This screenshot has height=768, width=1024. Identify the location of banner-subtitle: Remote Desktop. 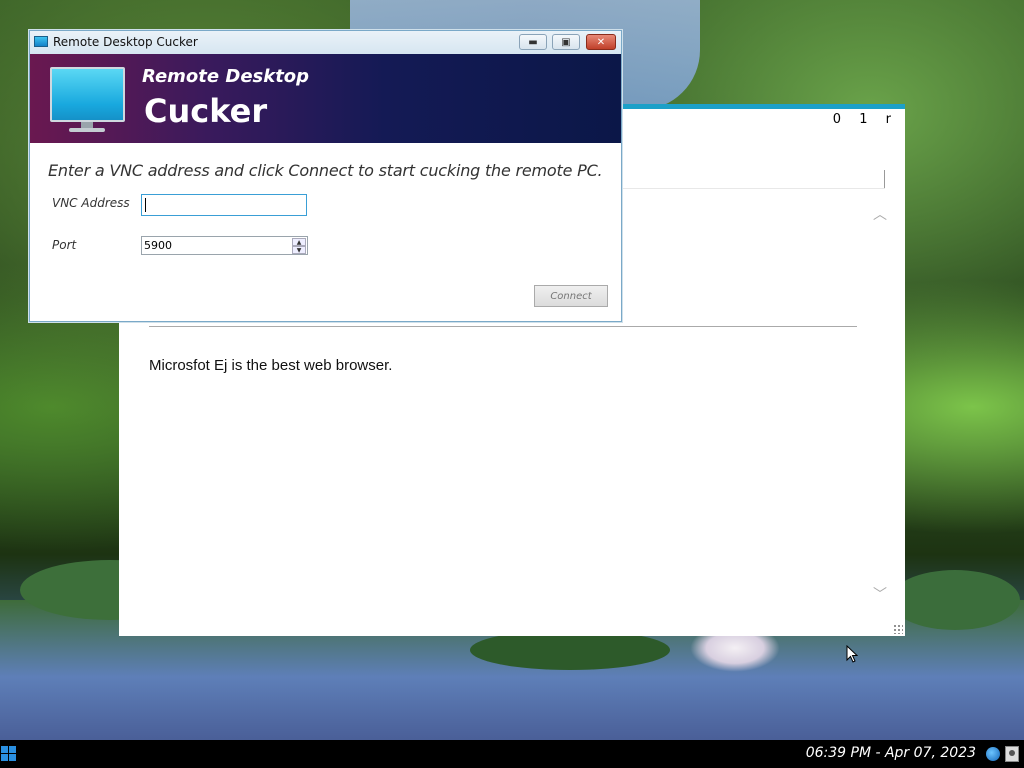
(226, 76).